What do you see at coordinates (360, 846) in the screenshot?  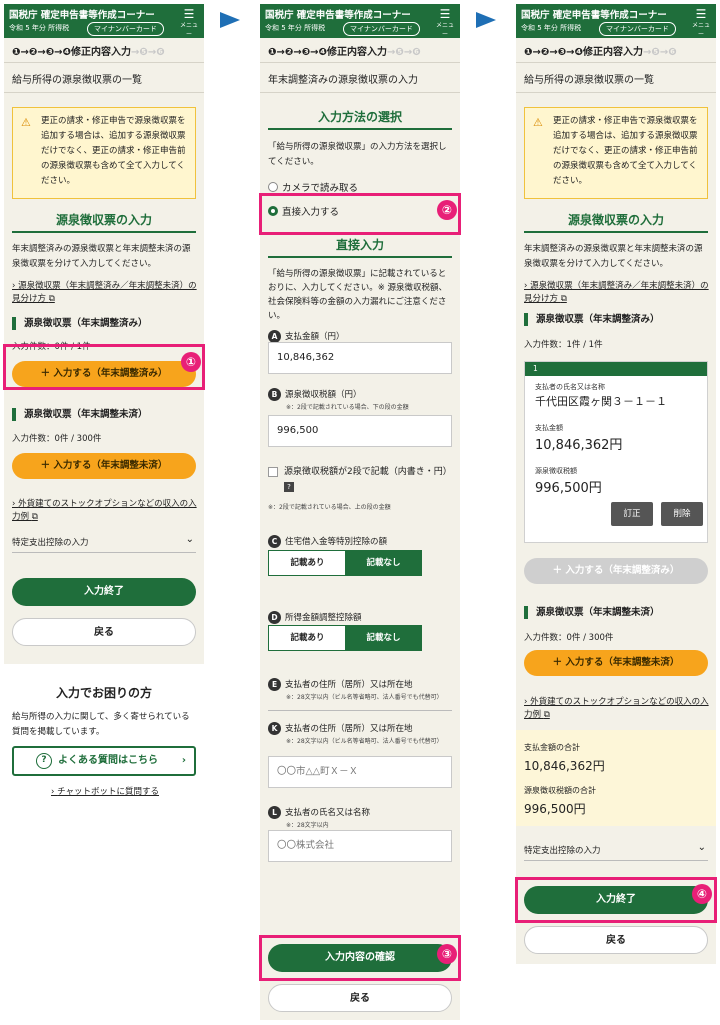 I see `payer-name-input: 〇〇株式会社` at bounding box center [360, 846].